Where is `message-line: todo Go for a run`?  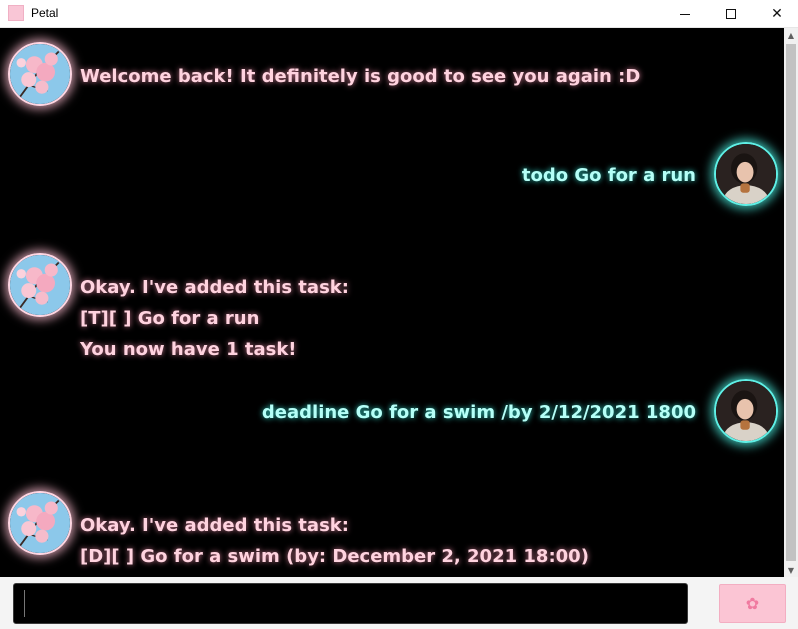 message-line: todo Go for a run is located at coordinates (608, 175).